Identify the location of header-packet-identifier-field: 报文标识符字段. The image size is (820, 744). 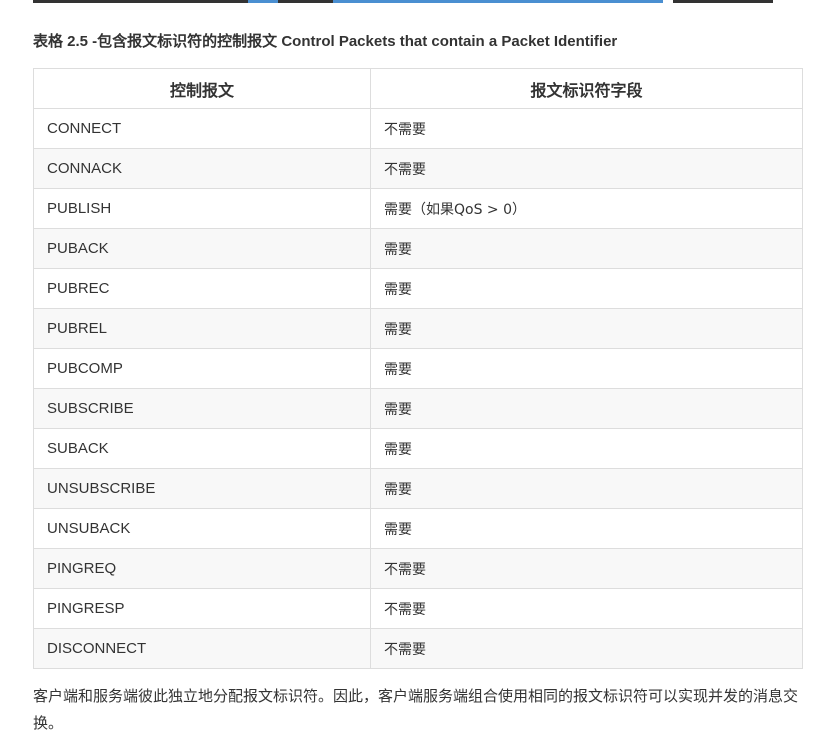
(586, 88).